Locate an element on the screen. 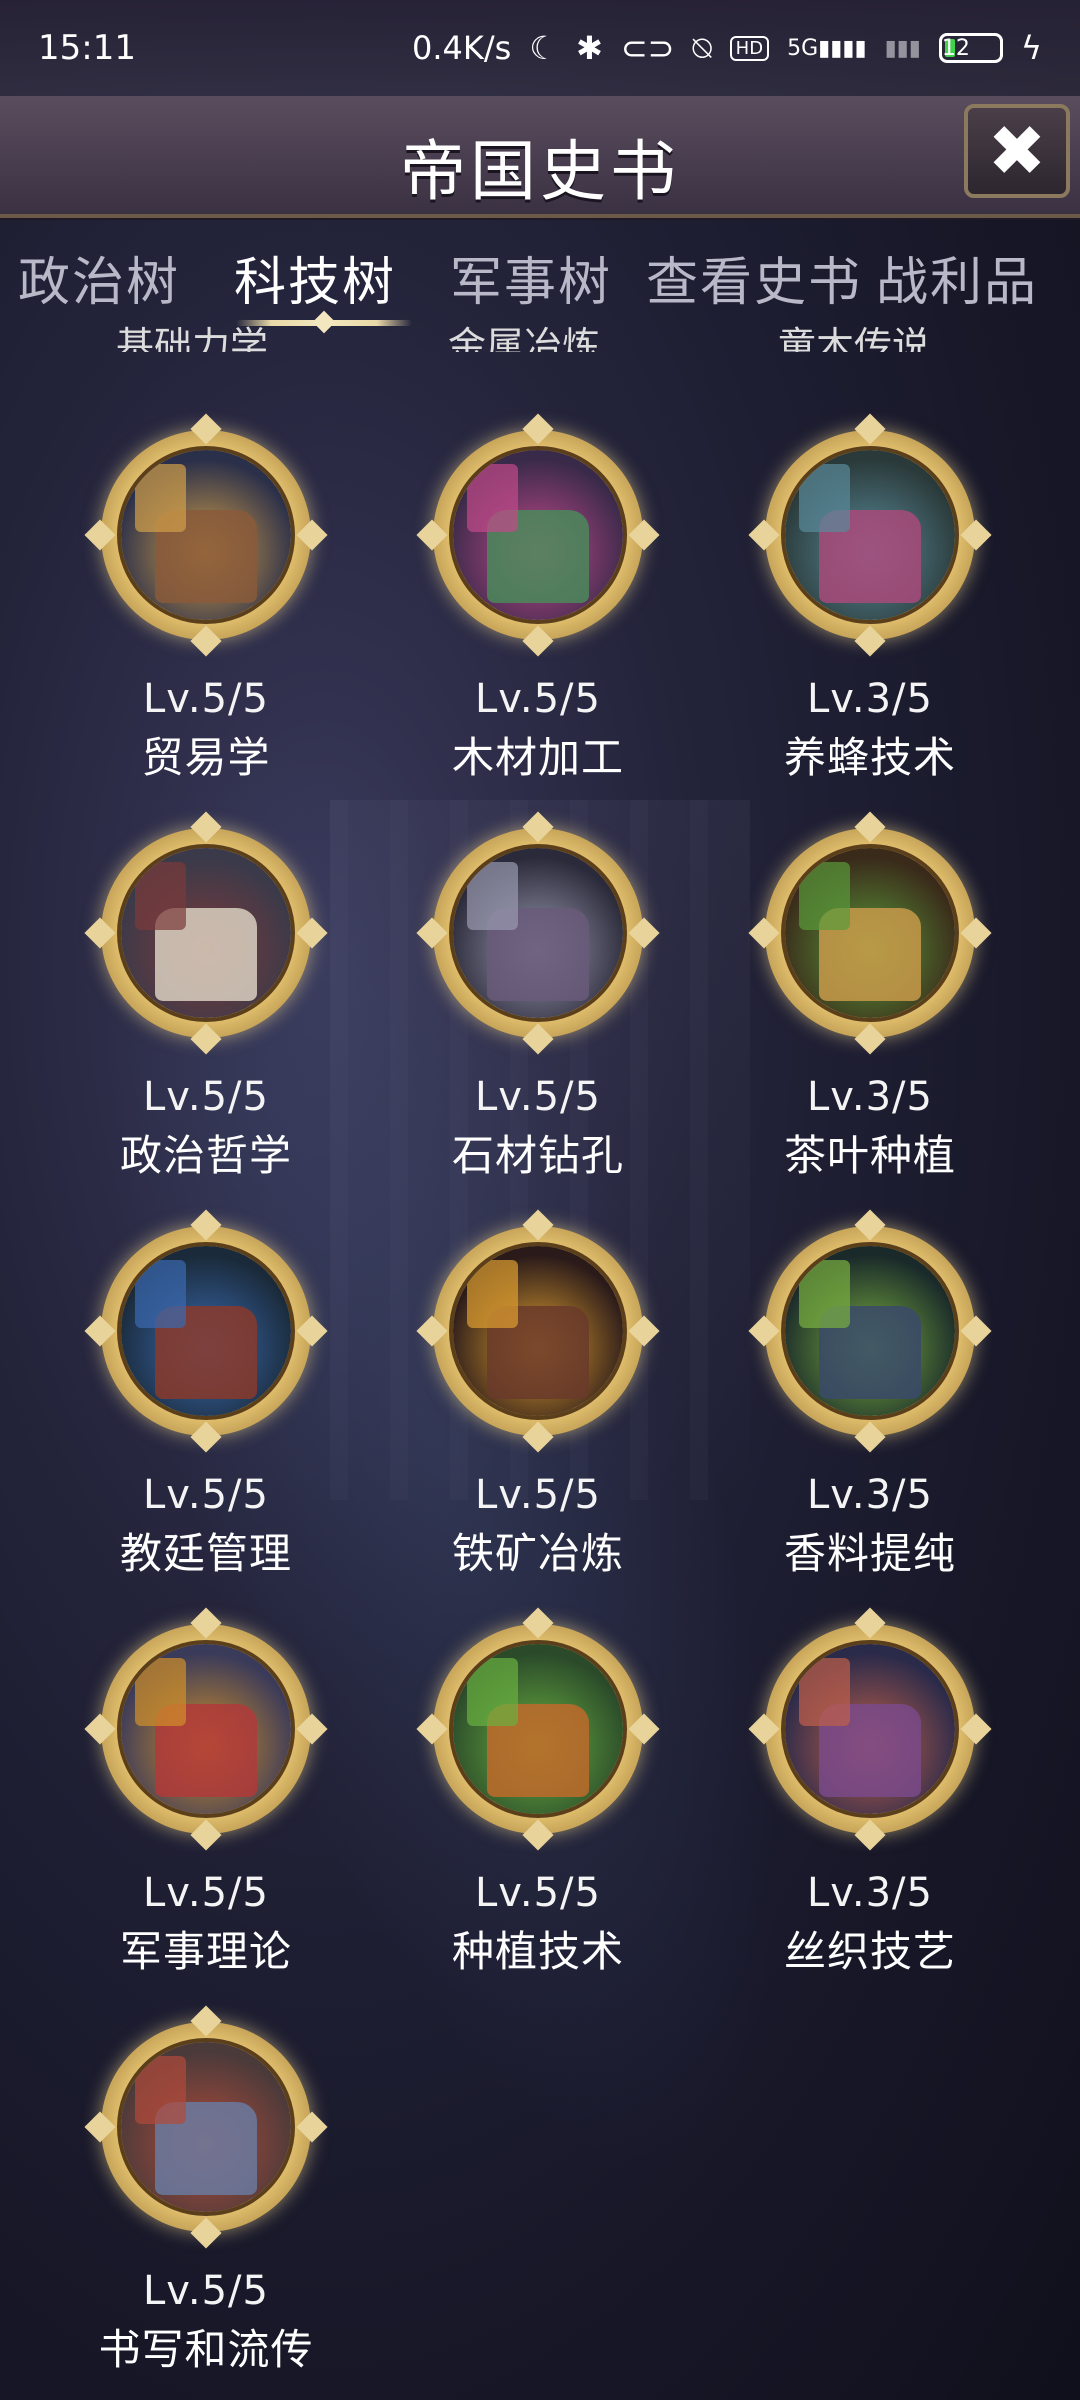 This screenshot has height=2400, width=1080. skill-card: Lv.5/5 木材加工 is located at coordinates (538, 599).